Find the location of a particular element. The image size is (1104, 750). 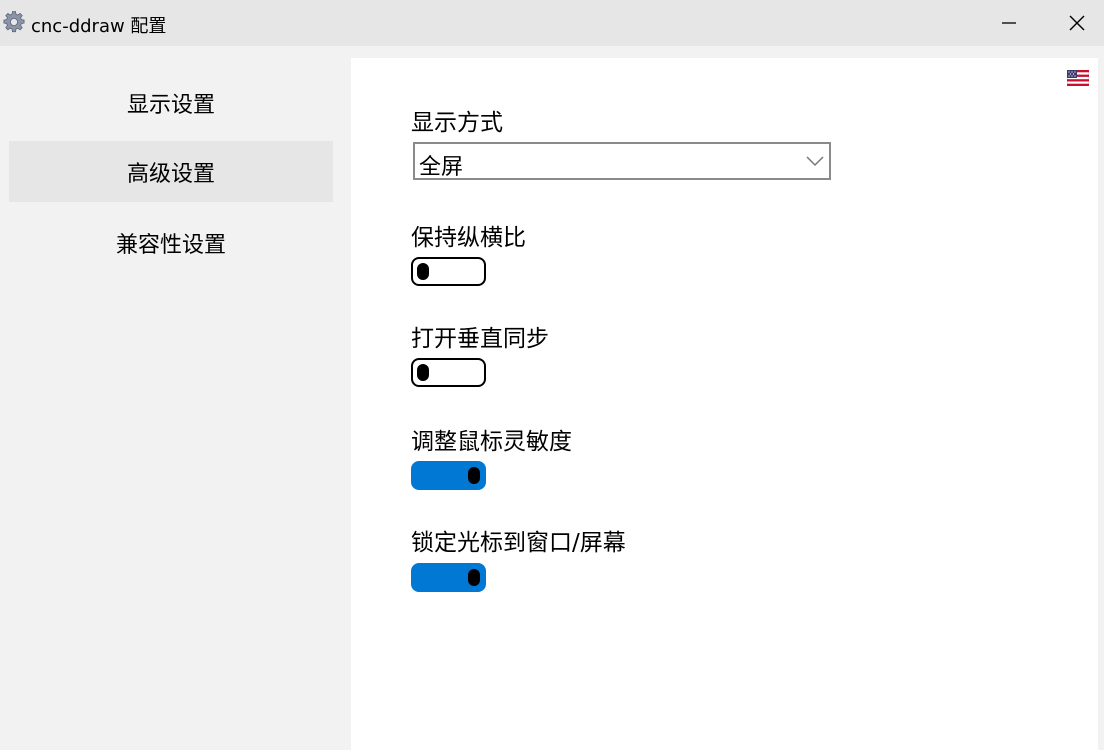

keep-aspect-ratio-label: 保持纵横比 is located at coordinates (468, 238).